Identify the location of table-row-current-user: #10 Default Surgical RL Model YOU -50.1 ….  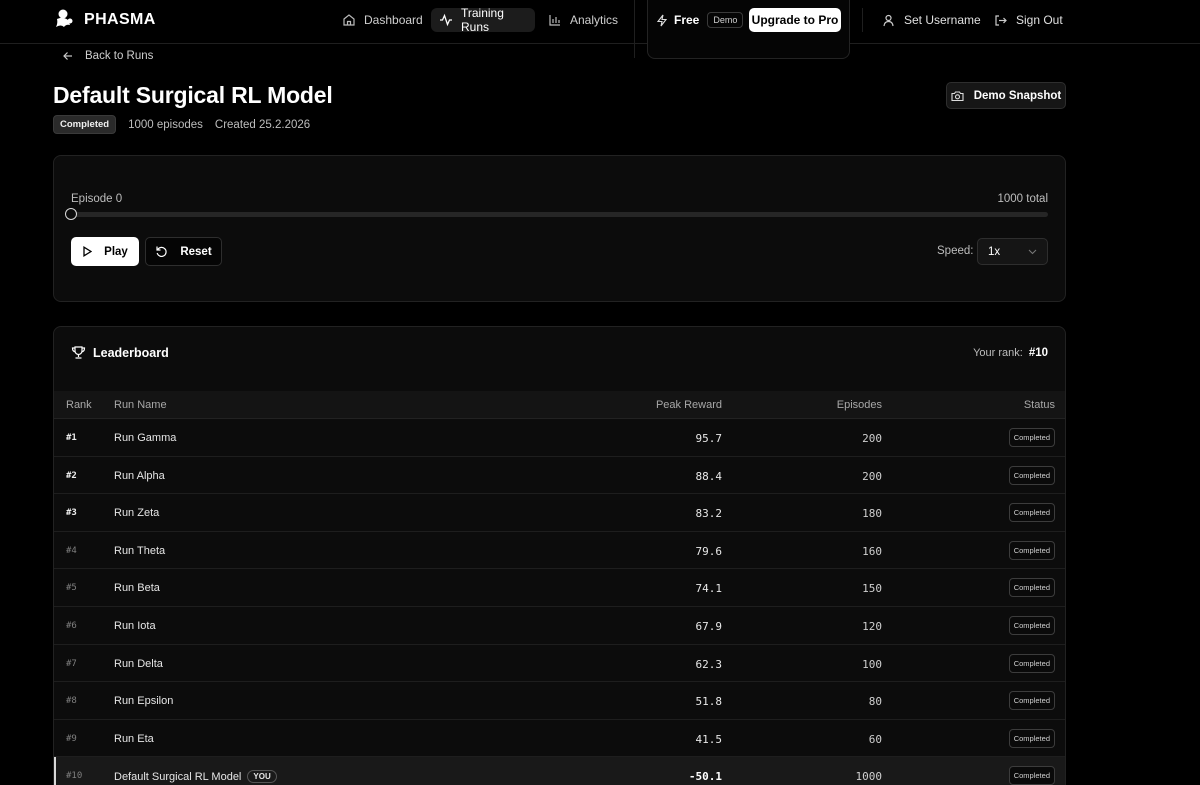
(559, 771).